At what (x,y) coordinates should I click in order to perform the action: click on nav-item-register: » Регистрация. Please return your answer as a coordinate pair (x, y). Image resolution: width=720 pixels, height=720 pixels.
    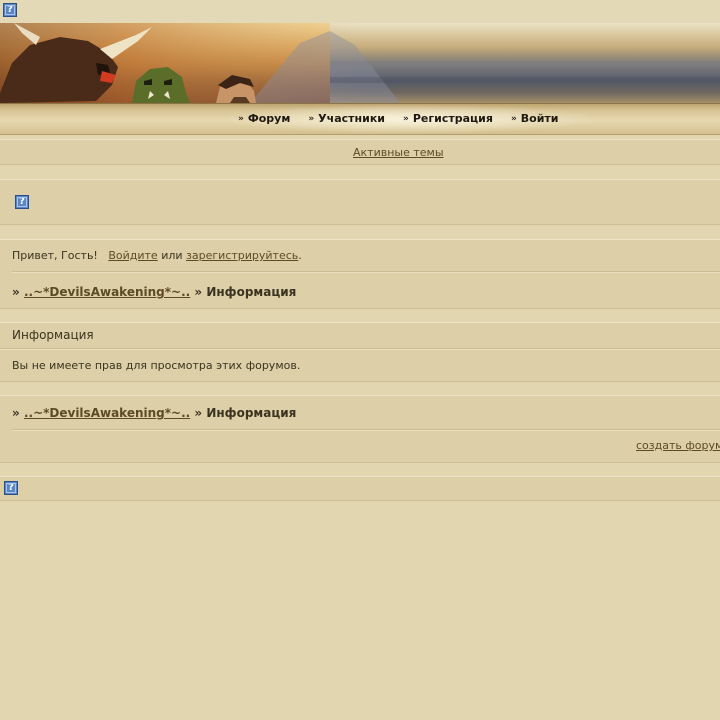
    Looking at the image, I should click on (448, 118).